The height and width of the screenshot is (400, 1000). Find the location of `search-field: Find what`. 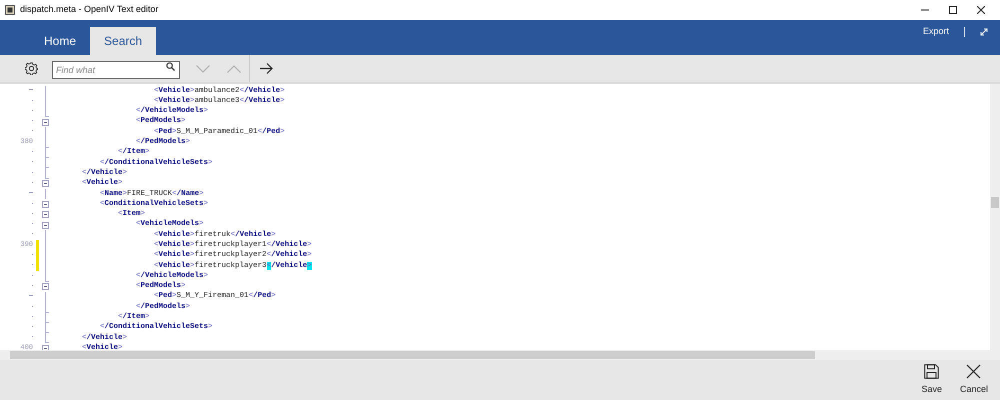

search-field: Find what is located at coordinates (116, 69).